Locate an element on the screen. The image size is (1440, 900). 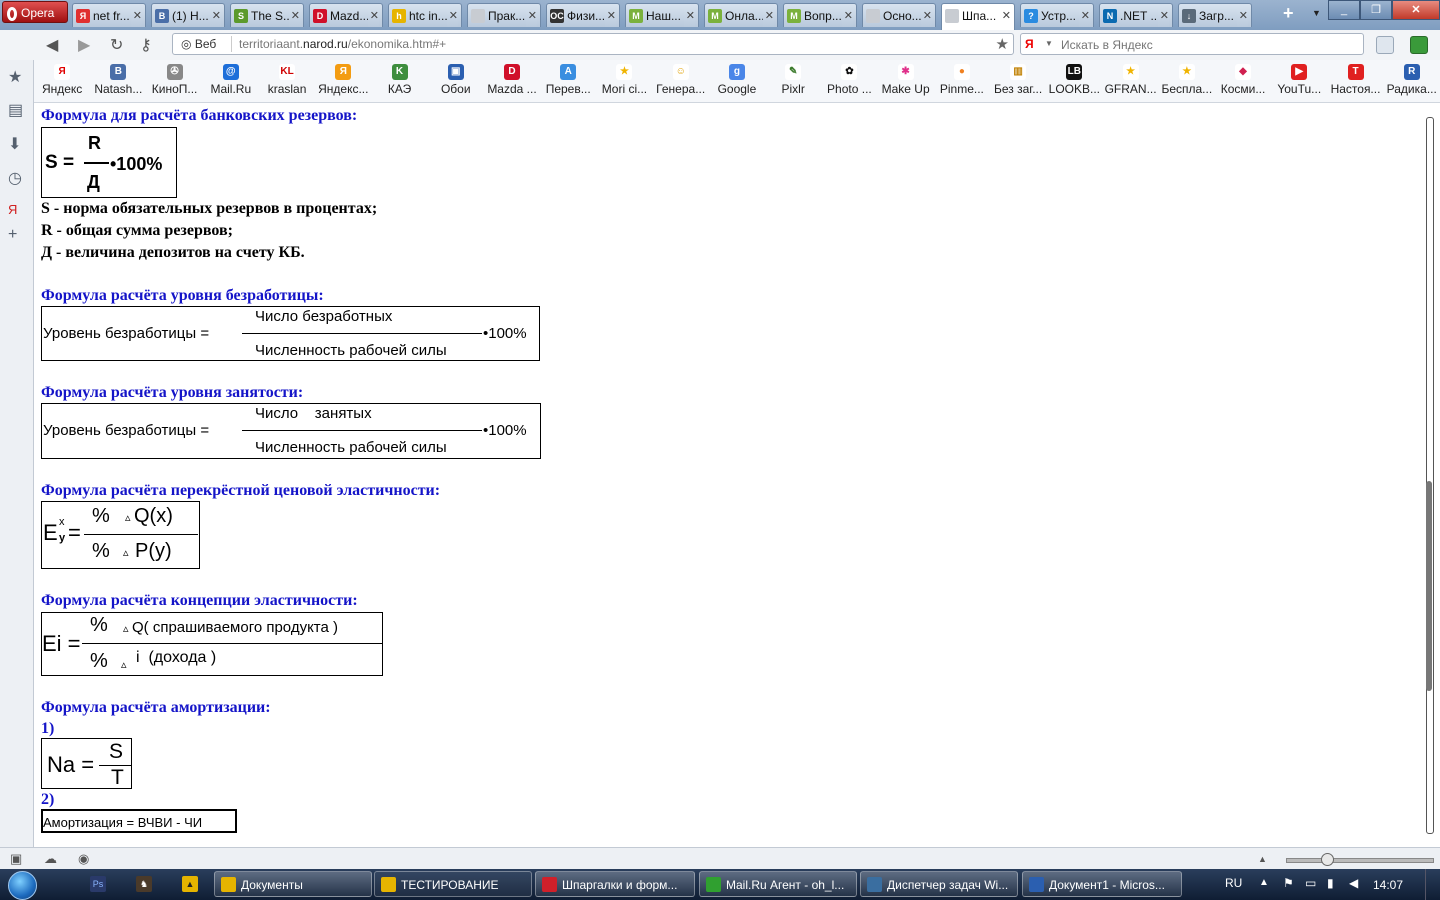
scroll-track is located at coordinates (1430, 475).